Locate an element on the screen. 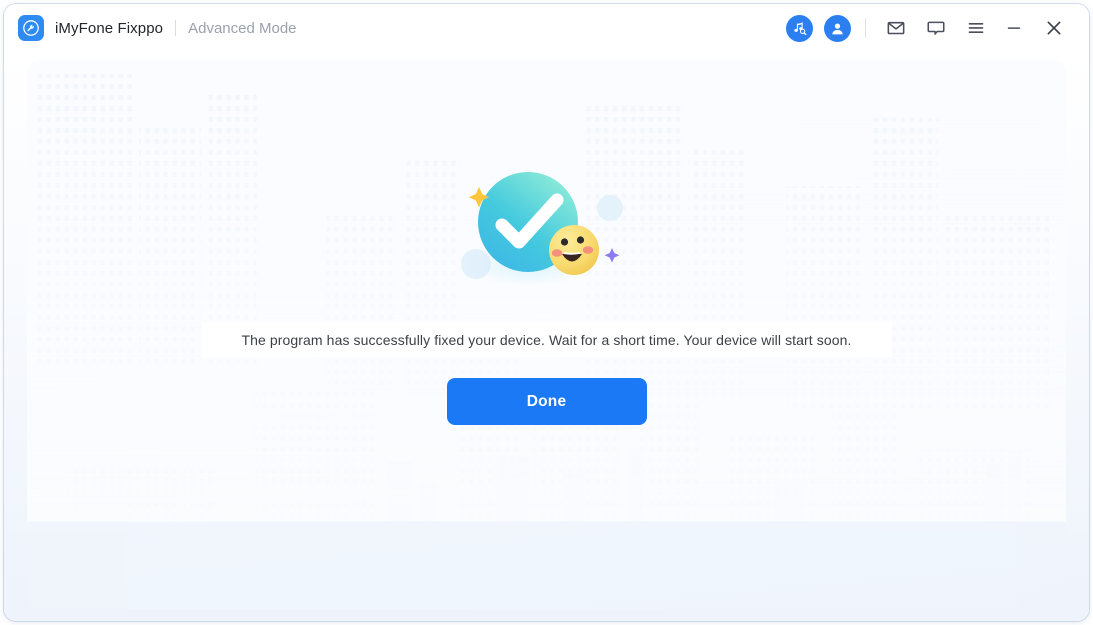  hamburger-menu-icon is located at coordinates (976, 28).